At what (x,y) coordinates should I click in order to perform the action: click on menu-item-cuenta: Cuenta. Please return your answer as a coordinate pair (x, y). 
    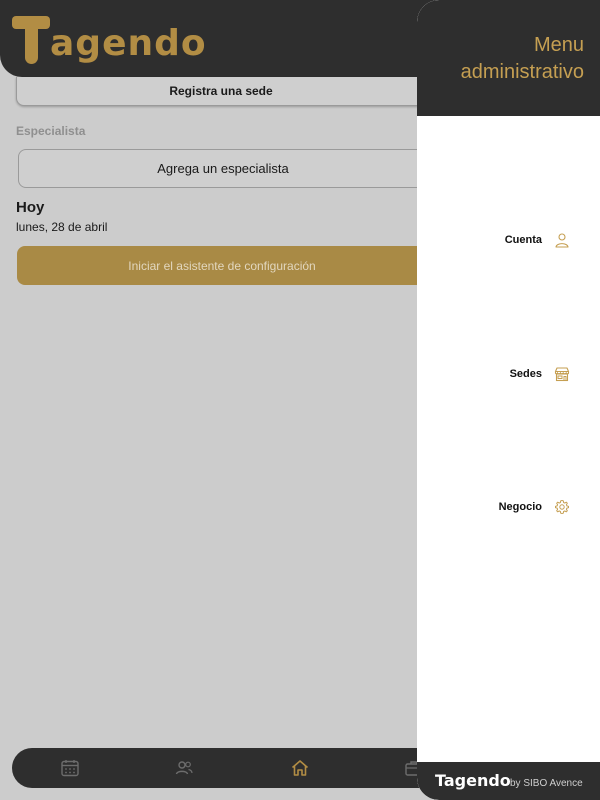
    Looking at the image, I should click on (537, 240).